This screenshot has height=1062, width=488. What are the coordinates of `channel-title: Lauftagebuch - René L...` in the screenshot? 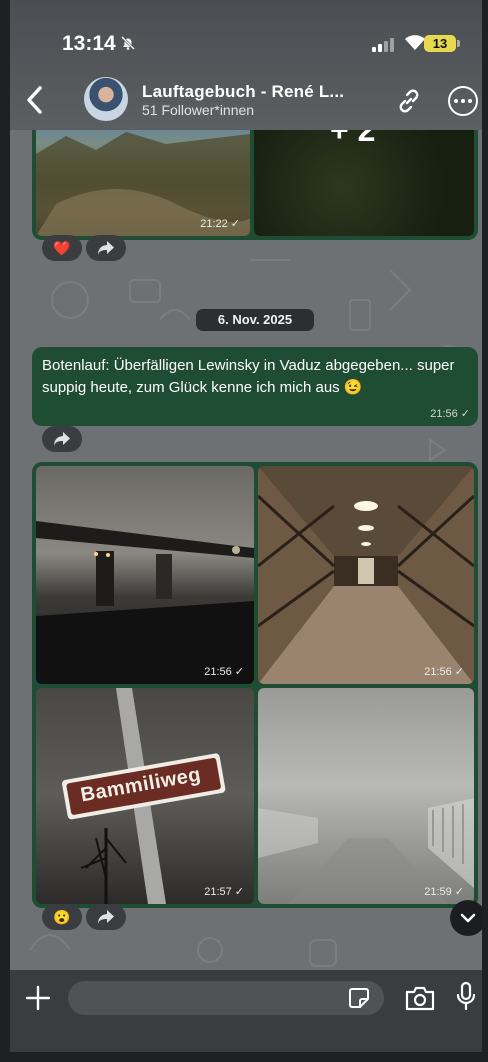 It's located at (243, 92).